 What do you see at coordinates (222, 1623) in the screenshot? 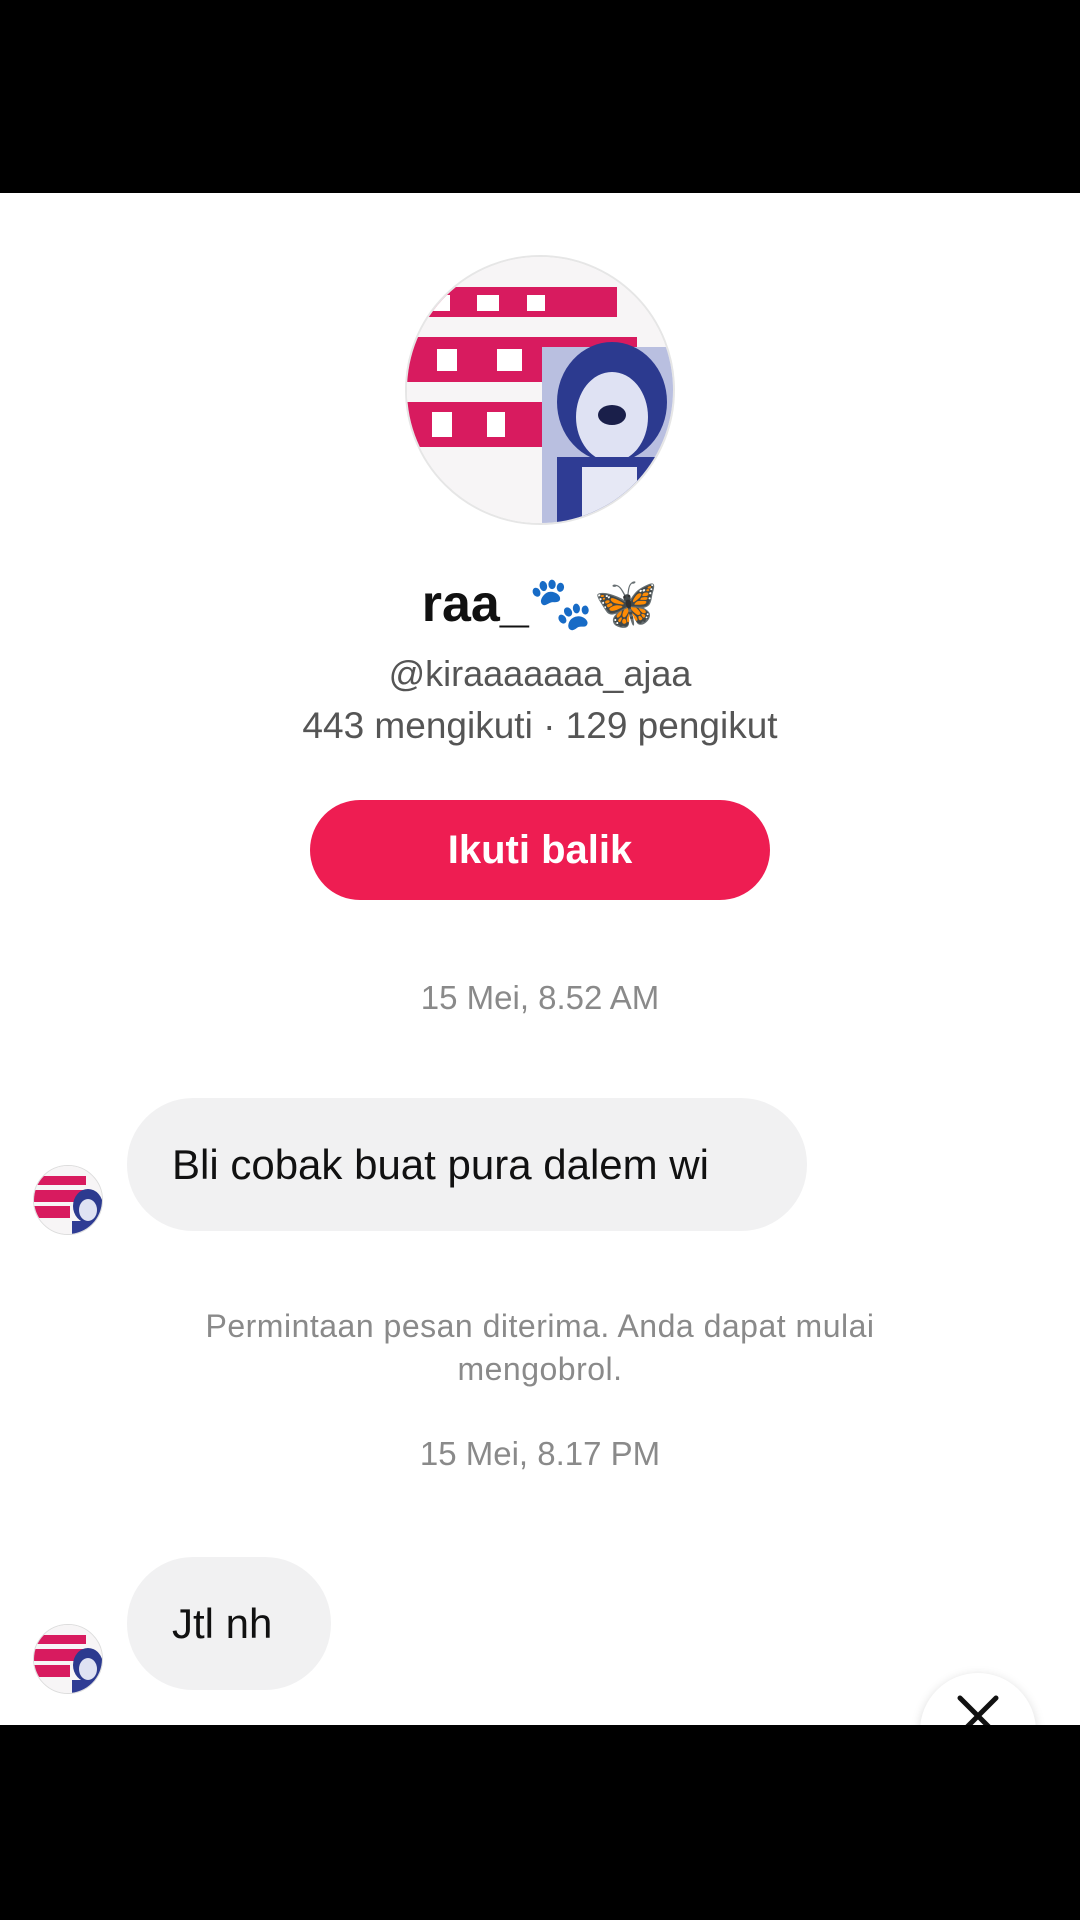
I see `message-text: Jtl nh` at bounding box center [222, 1623].